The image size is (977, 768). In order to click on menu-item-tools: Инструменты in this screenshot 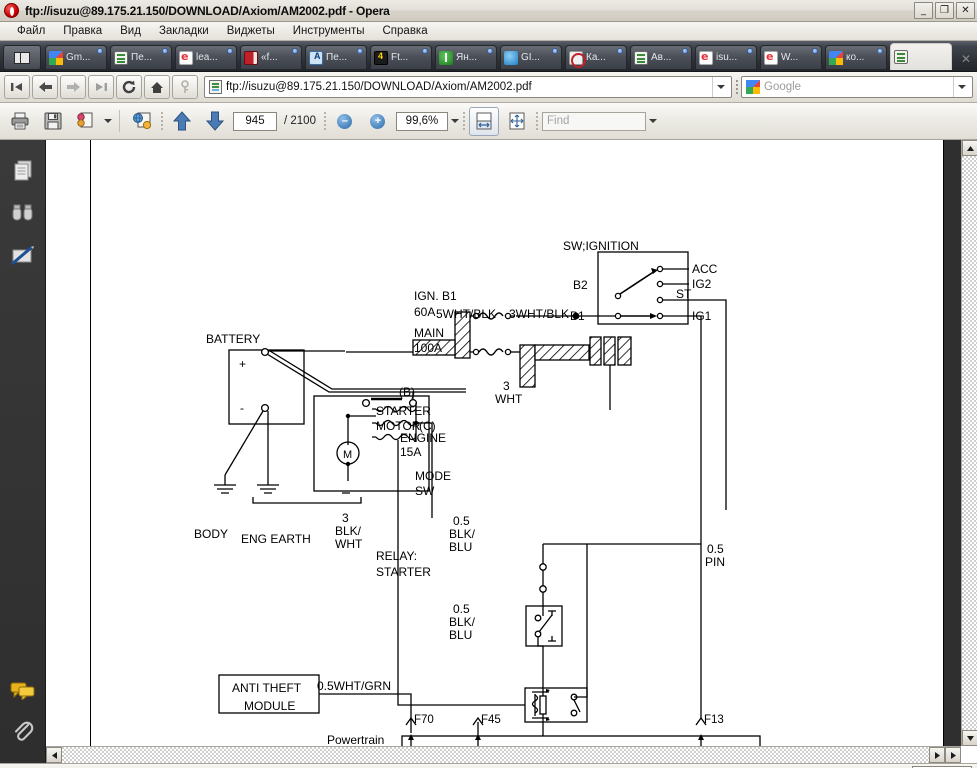, I will do `click(329, 31)`.